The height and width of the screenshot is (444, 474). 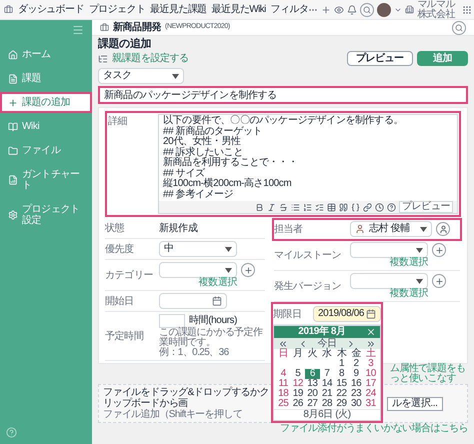 I want to click on field-label: 期限日, so click(x=288, y=314).